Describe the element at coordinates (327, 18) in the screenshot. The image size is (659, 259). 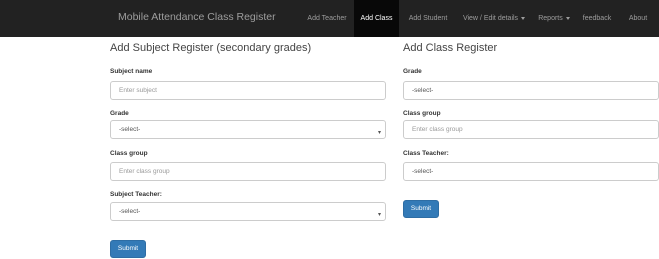
I see `nav-add-teacher: Add Teacher` at that location.